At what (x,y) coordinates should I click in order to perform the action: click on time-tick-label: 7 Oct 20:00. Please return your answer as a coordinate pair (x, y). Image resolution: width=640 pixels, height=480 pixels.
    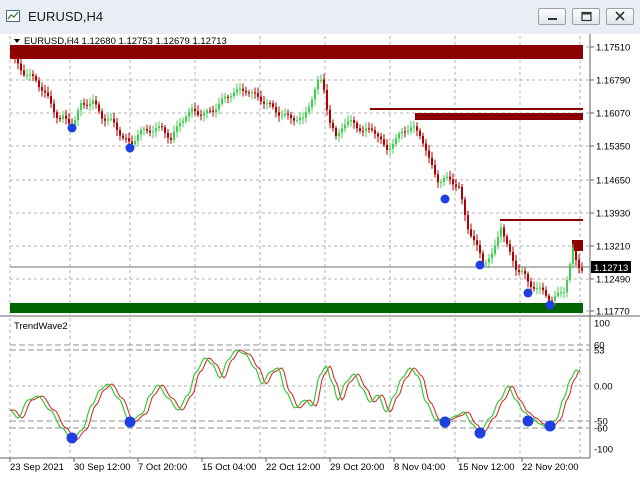
    Looking at the image, I should click on (162, 467).